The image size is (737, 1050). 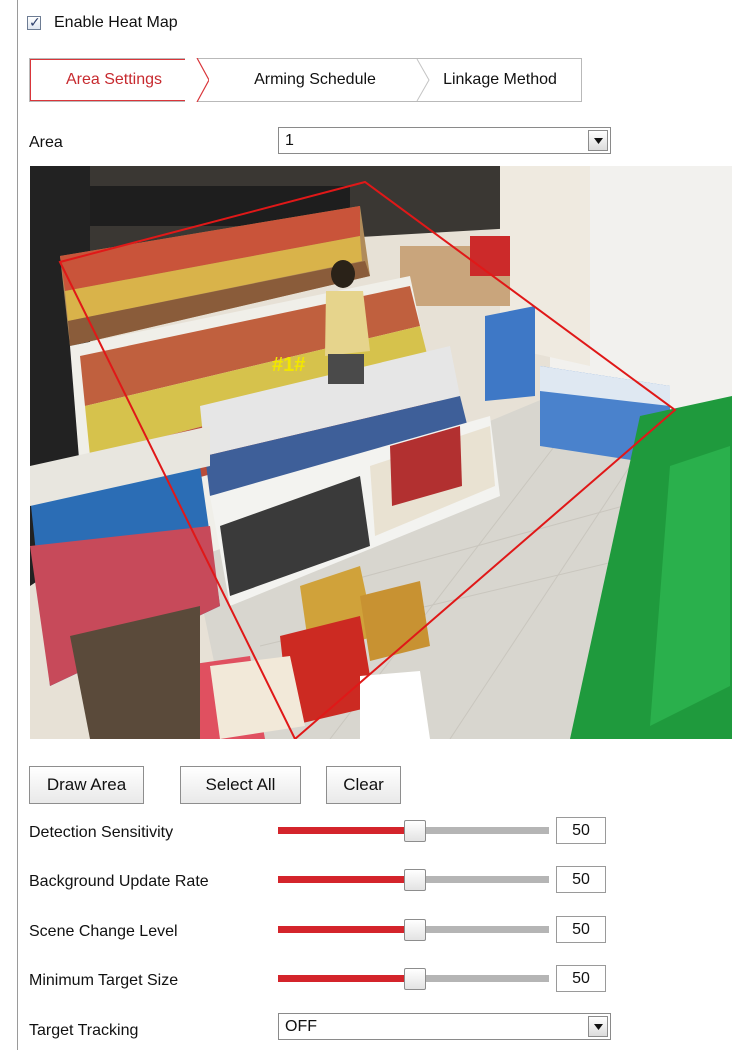 I want to click on tab-area-settings: Area Settings, so click(x=114, y=80).